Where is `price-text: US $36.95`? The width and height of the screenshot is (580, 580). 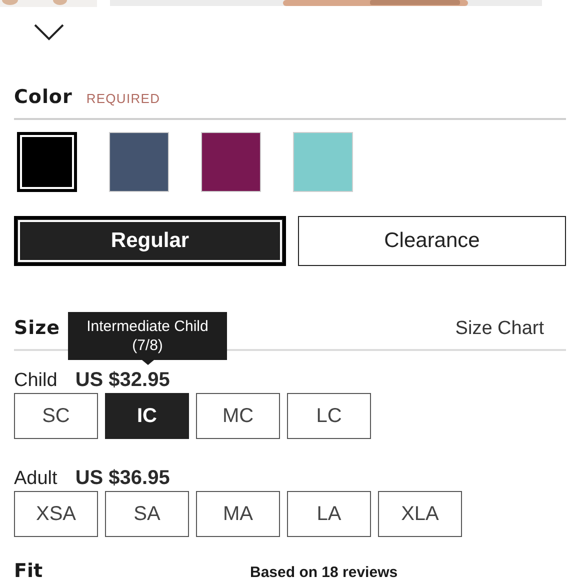
price-text: US $36.95 is located at coordinates (122, 478).